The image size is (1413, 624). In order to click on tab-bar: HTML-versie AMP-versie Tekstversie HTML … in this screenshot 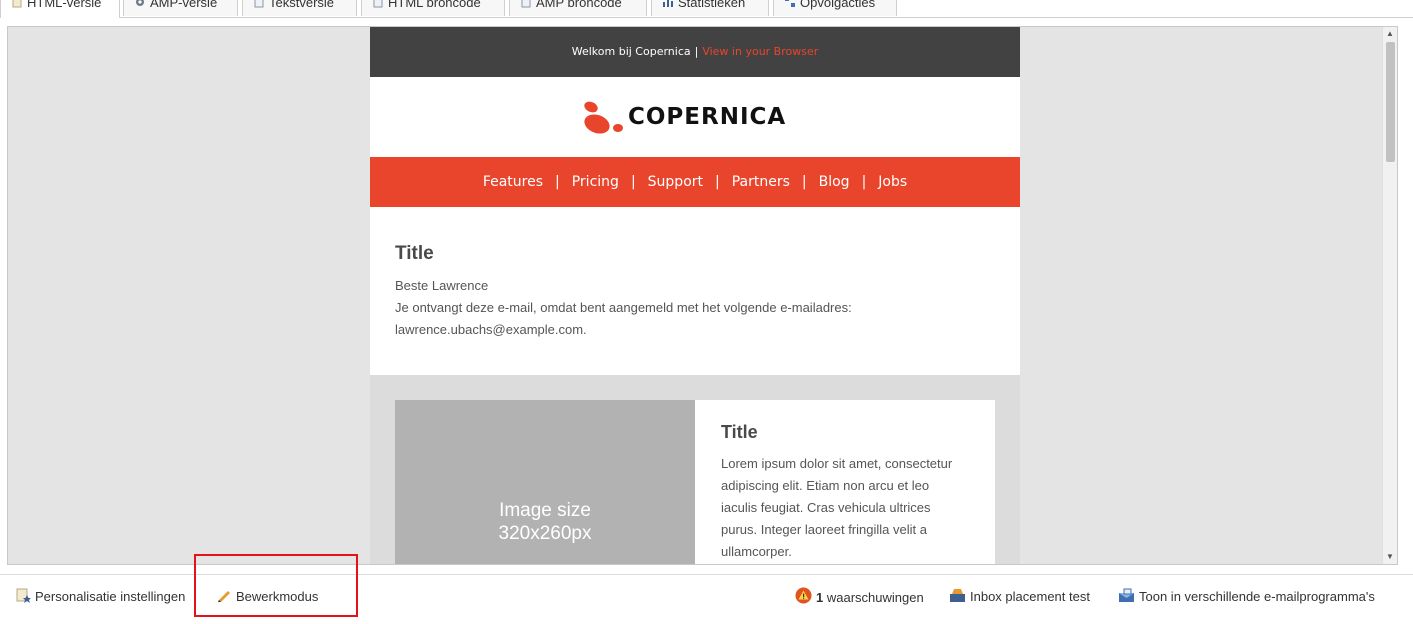, I will do `click(706, 9)`.